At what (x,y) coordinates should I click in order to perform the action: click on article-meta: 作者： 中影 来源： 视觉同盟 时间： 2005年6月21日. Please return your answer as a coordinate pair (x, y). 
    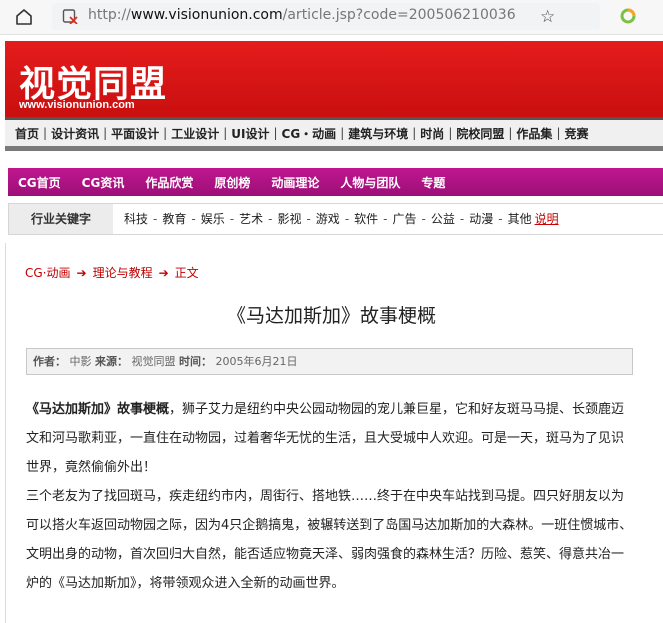
    Looking at the image, I should click on (329, 361).